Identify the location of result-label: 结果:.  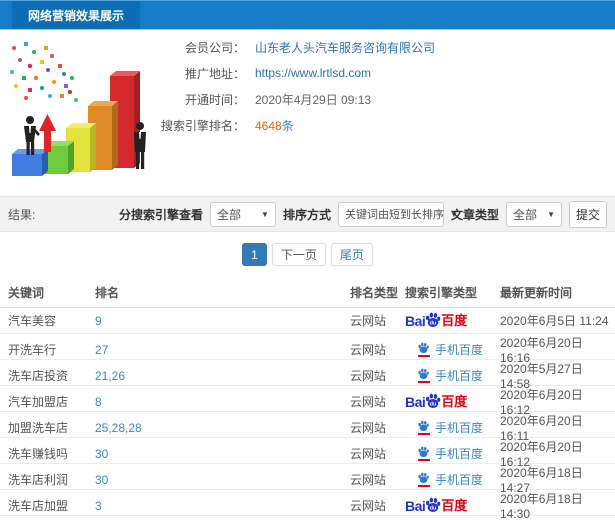
(22, 214).